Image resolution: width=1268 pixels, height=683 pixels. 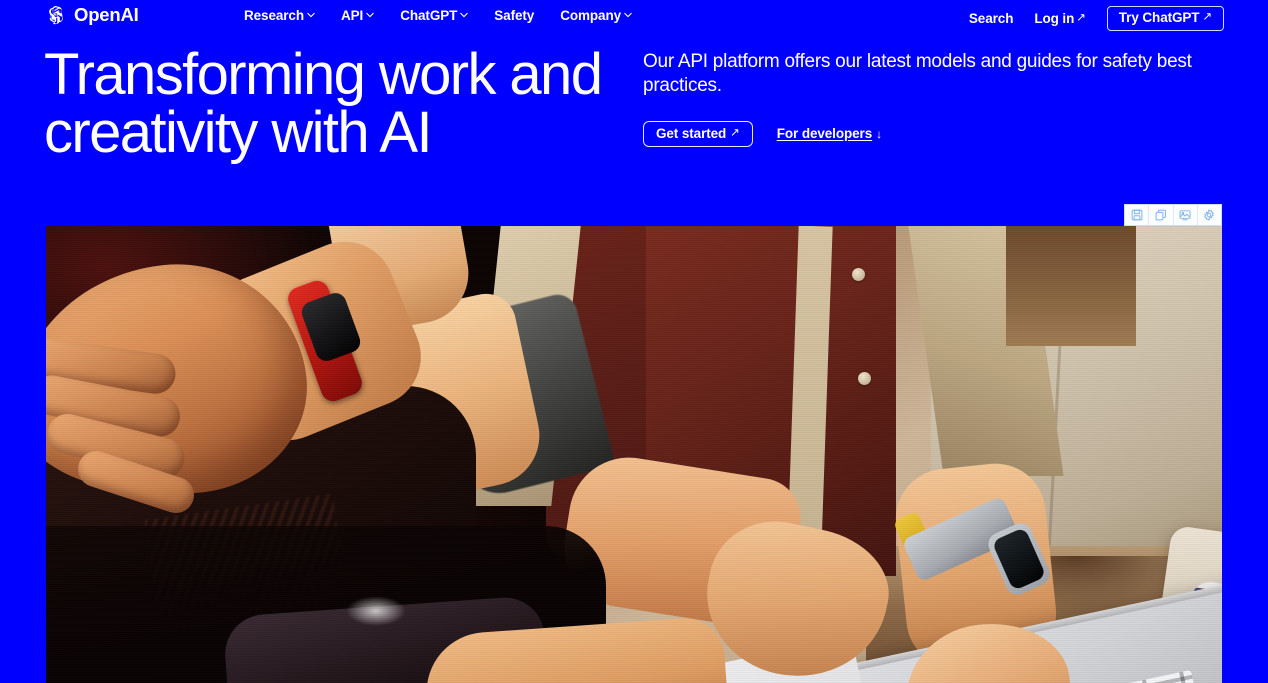 I want to click on nav-item-label: Safety, so click(x=514, y=15).